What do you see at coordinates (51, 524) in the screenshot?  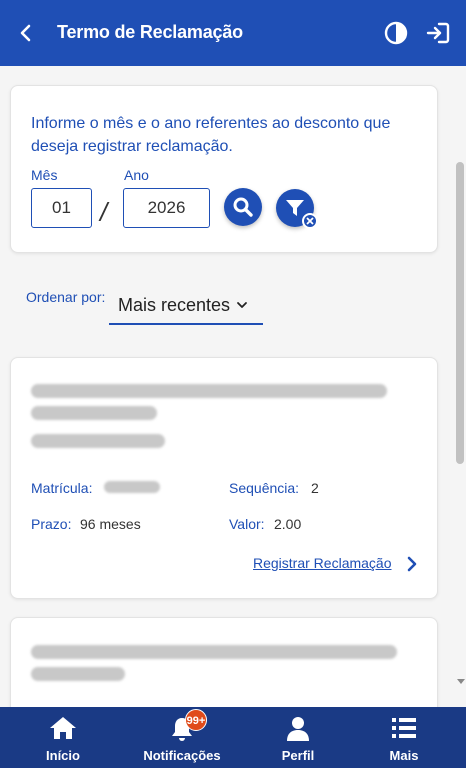 I see `prazo-label: Prazo:` at bounding box center [51, 524].